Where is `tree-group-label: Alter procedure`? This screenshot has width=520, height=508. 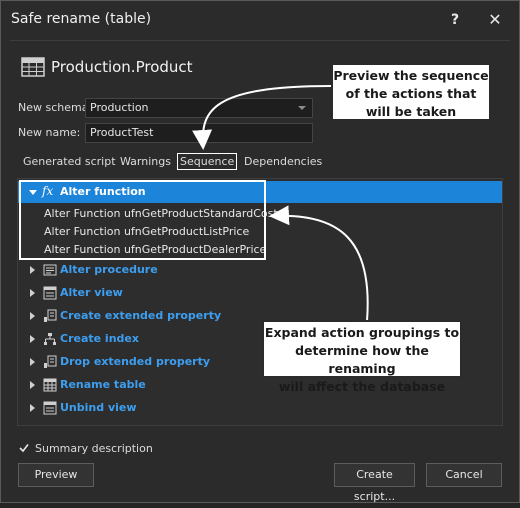 tree-group-label: Alter procedure is located at coordinates (109, 269).